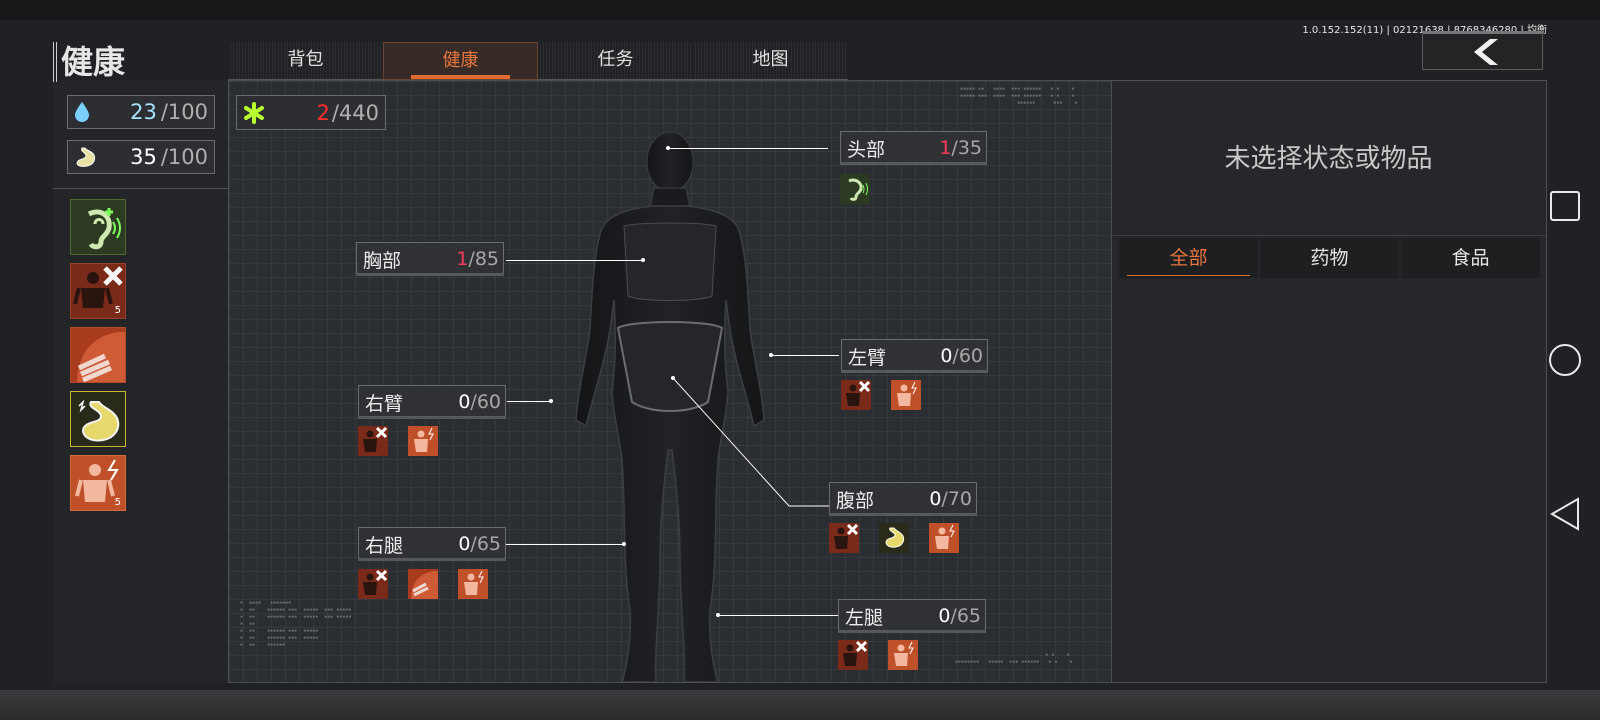  What do you see at coordinates (432, 544) in the screenshot?
I see `part-right-leg: 右腿 0/65` at bounding box center [432, 544].